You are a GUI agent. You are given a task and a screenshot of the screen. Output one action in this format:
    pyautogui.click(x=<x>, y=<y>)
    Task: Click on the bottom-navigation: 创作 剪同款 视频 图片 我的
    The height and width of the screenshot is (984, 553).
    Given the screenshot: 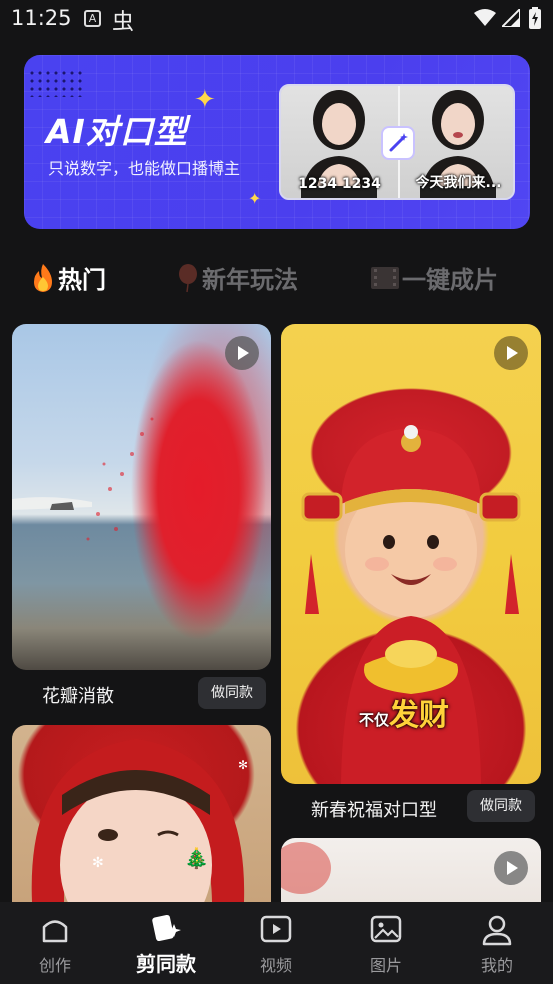 What is the action you would take?
    pyautogui.click(x=276, y=943)
    